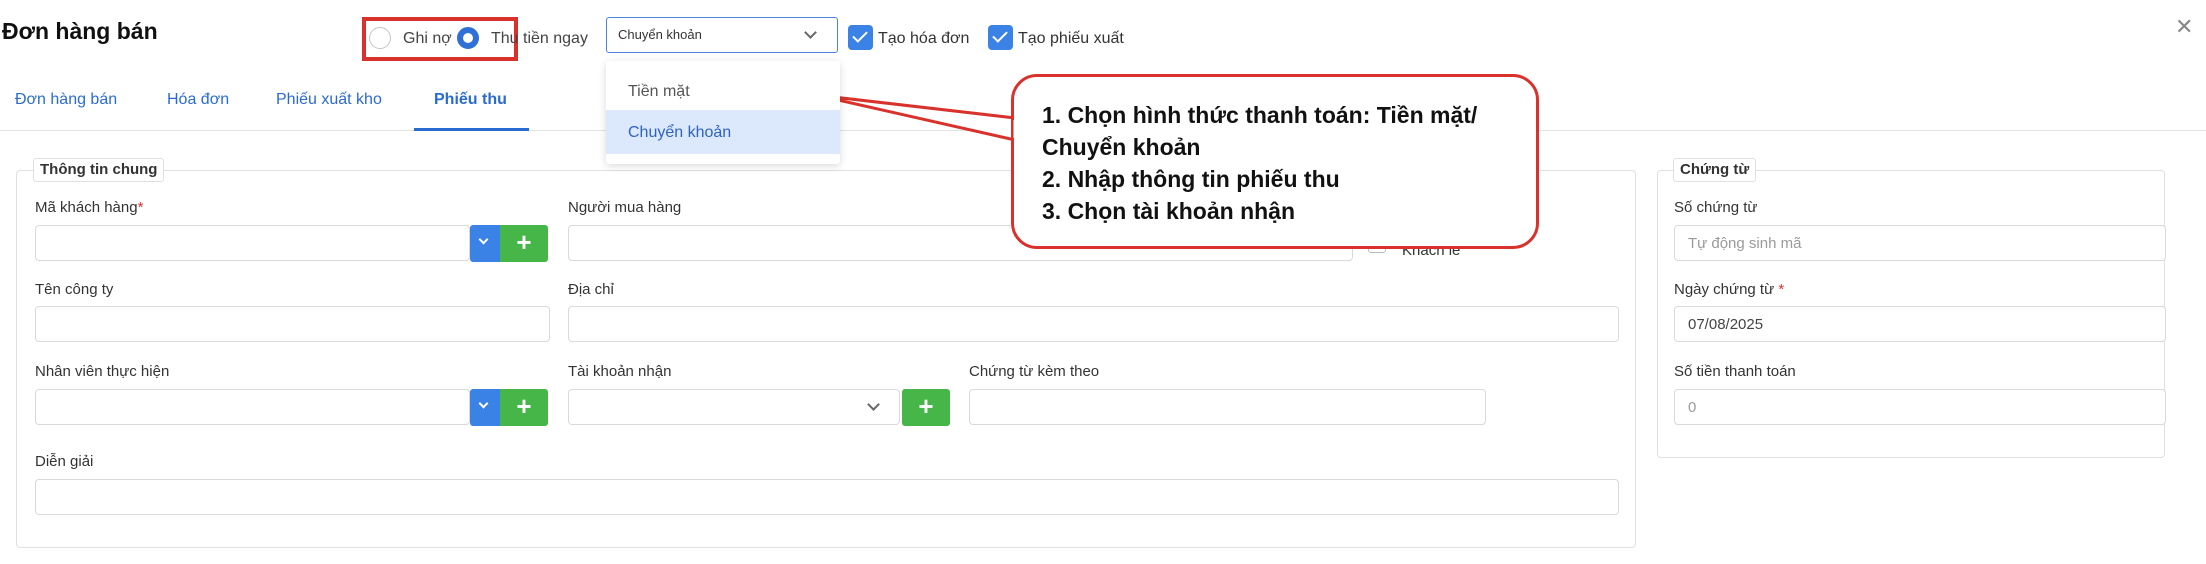  What do you see at coordinates (723, 132) in the screenshot?
I see `dropdown-option-transfer: Chuyển khoản` at bounding box center [723, 132].